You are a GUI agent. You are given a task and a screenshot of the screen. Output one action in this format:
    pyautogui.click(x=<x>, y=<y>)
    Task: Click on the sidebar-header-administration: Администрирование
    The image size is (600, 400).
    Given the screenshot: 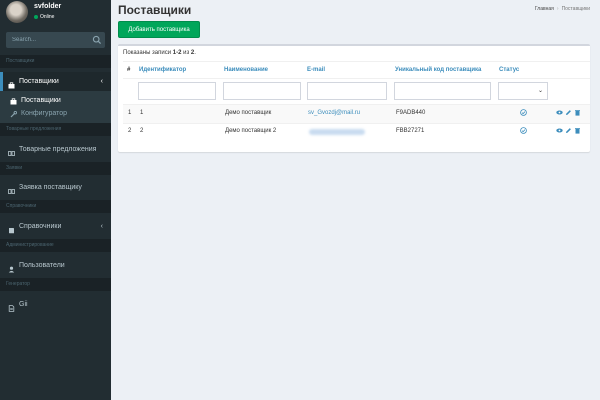 What is the action you would take?
    pyautogui.click(x=55, y=245)
    